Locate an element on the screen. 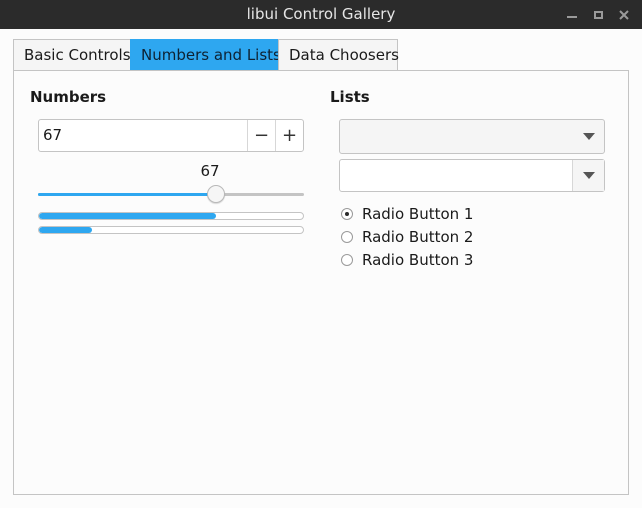 The image size is (642, 508). decrement-button: − is located at coordinates (261, 135).